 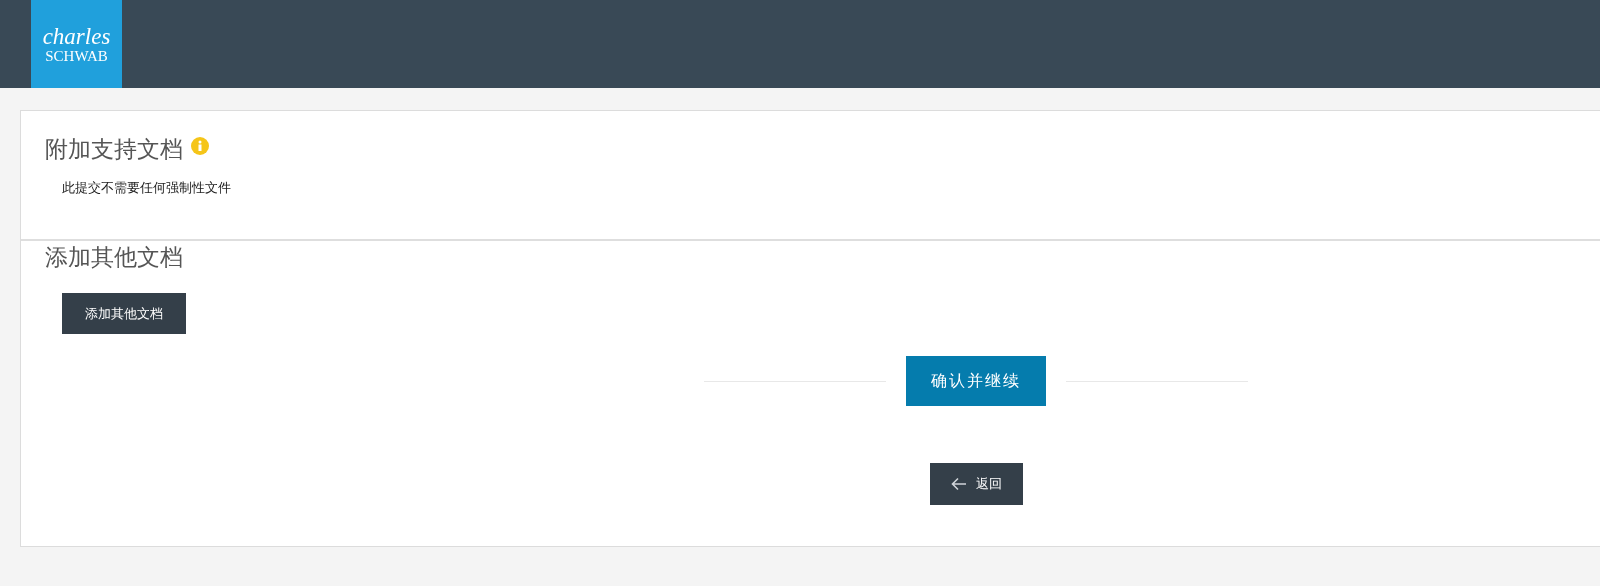 I want to click on section-title: 添加其他文档, so click(x=114, y=257).